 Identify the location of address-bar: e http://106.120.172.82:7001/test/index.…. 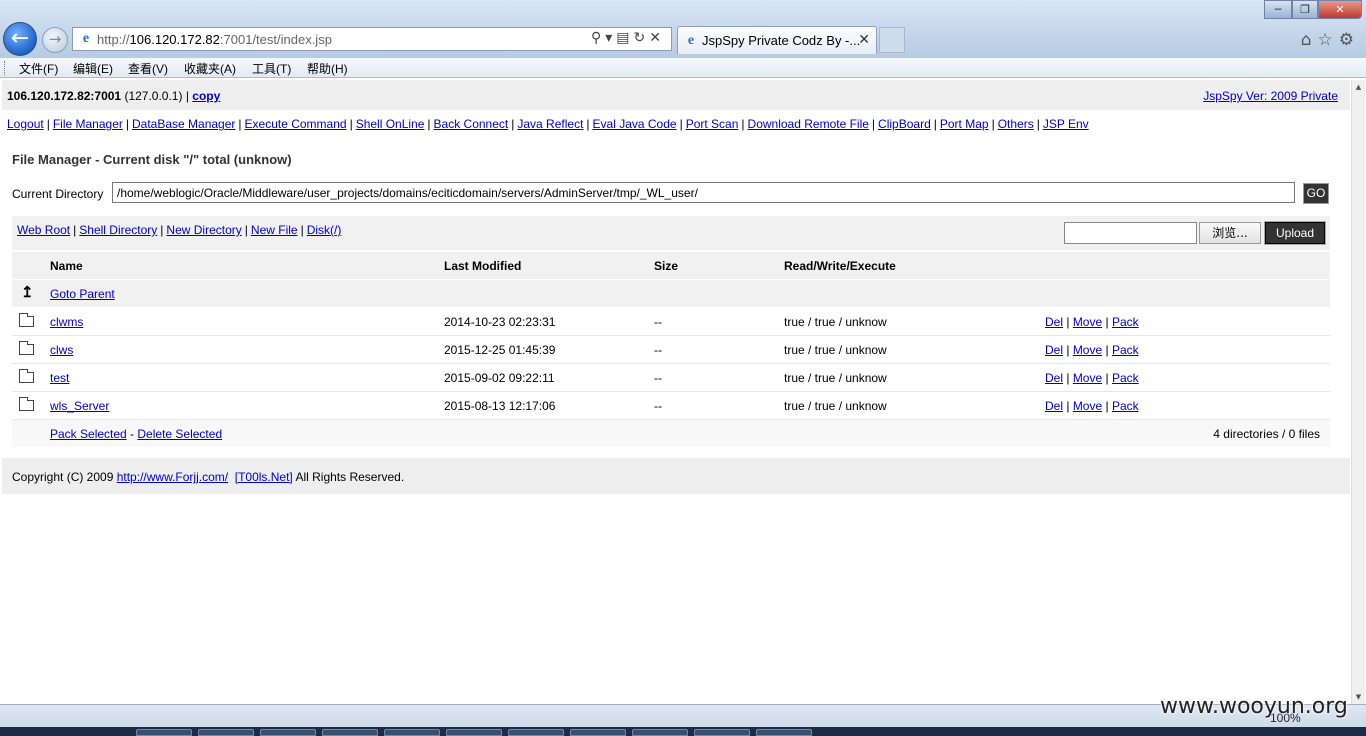
(372, 39).